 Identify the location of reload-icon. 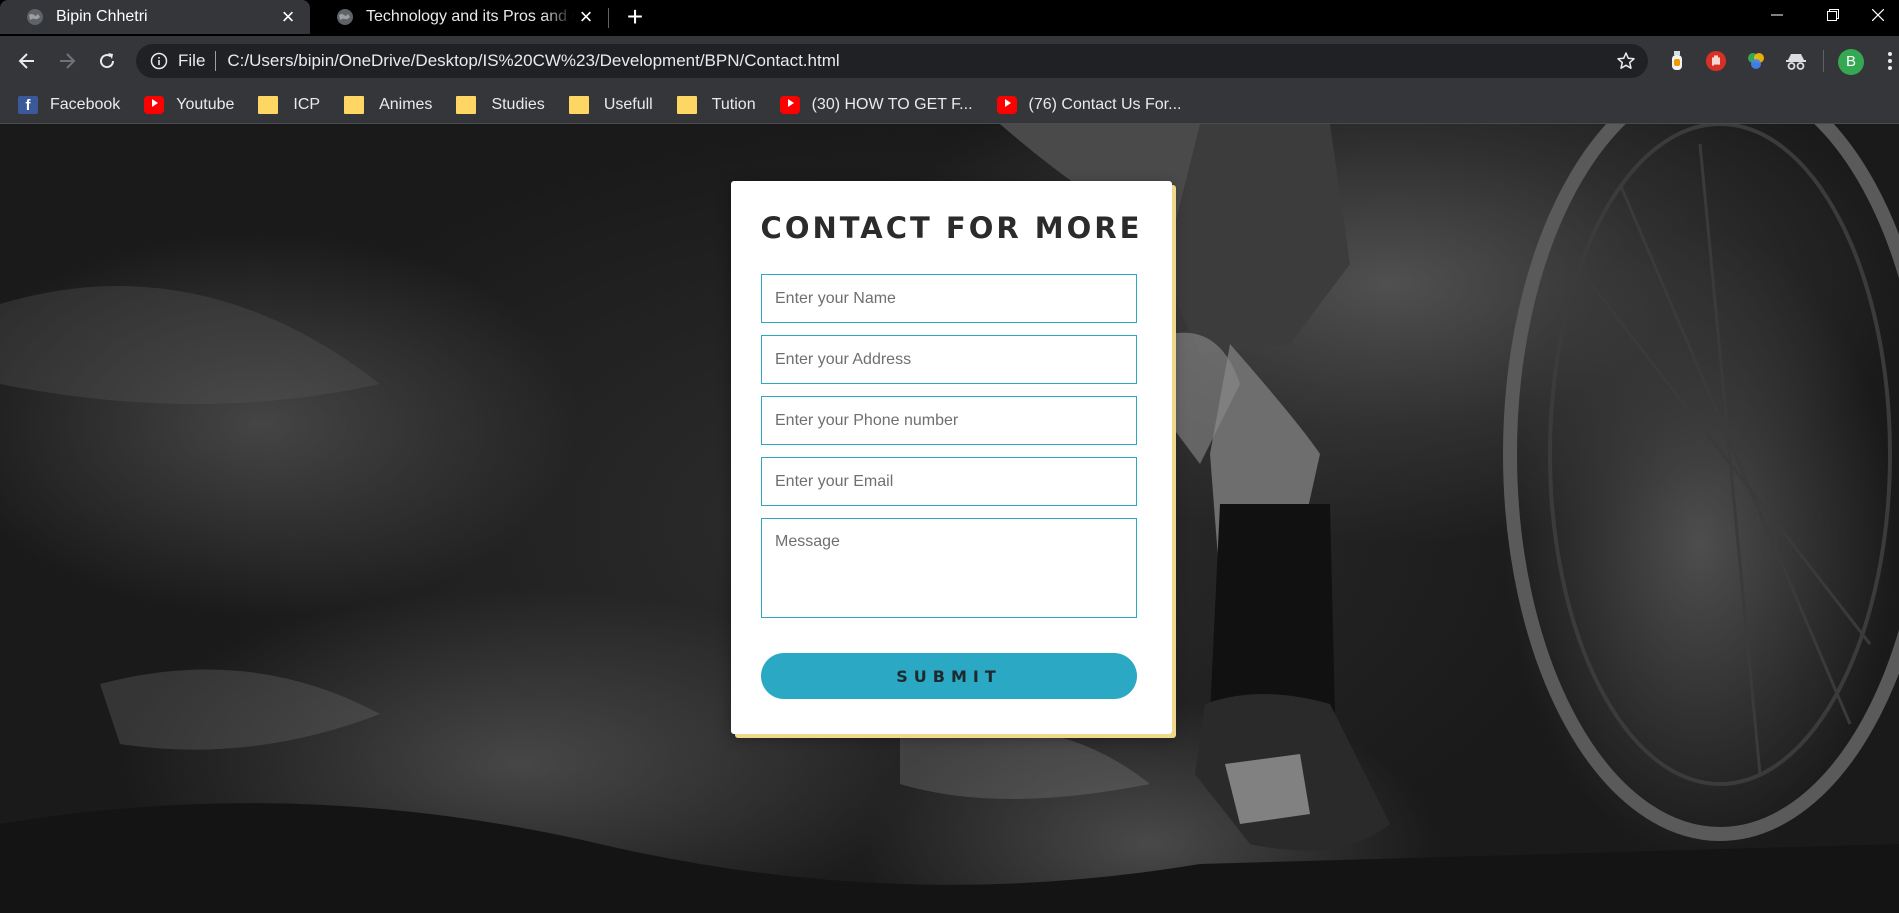
(107, 61).